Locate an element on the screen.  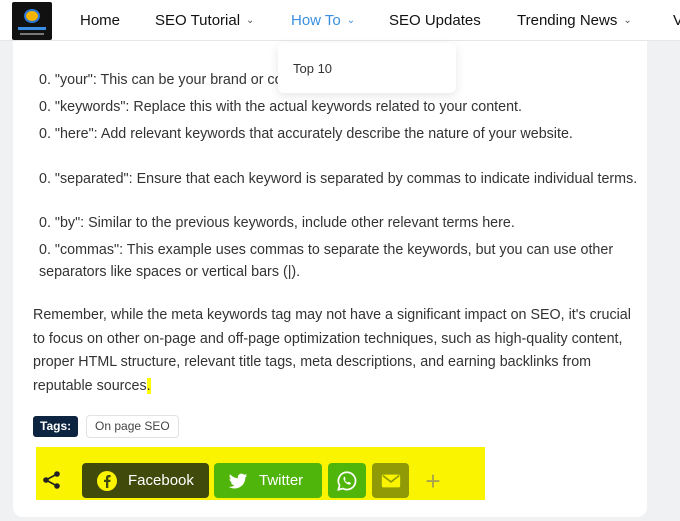
site-logo is located at coordinates (32, 21).